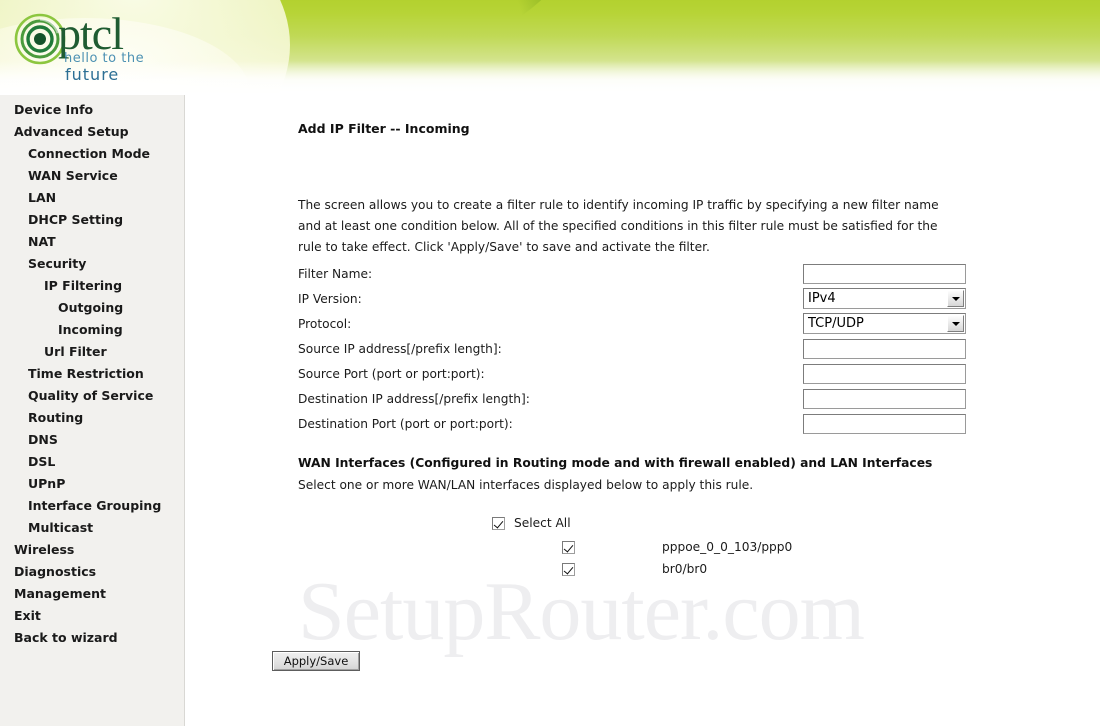 This screenshot has width=1100, height=726. Describe the element at coordinates (92, 198) in the screenshot. I see `sidebar-item-lan: LAN` at that location.